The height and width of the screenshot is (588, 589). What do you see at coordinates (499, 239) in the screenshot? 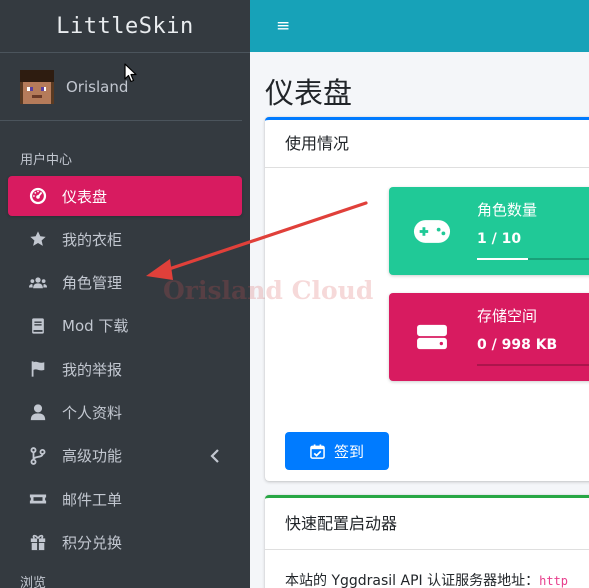
I see `players-value: 1 / 10` at bounding box center [499, 239].